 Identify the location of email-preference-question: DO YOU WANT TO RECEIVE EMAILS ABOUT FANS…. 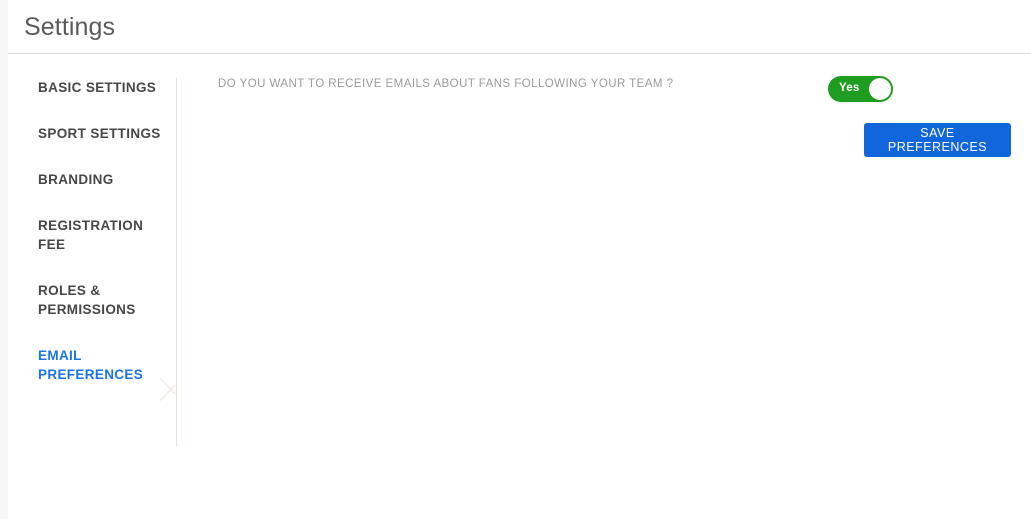
(446, 84).